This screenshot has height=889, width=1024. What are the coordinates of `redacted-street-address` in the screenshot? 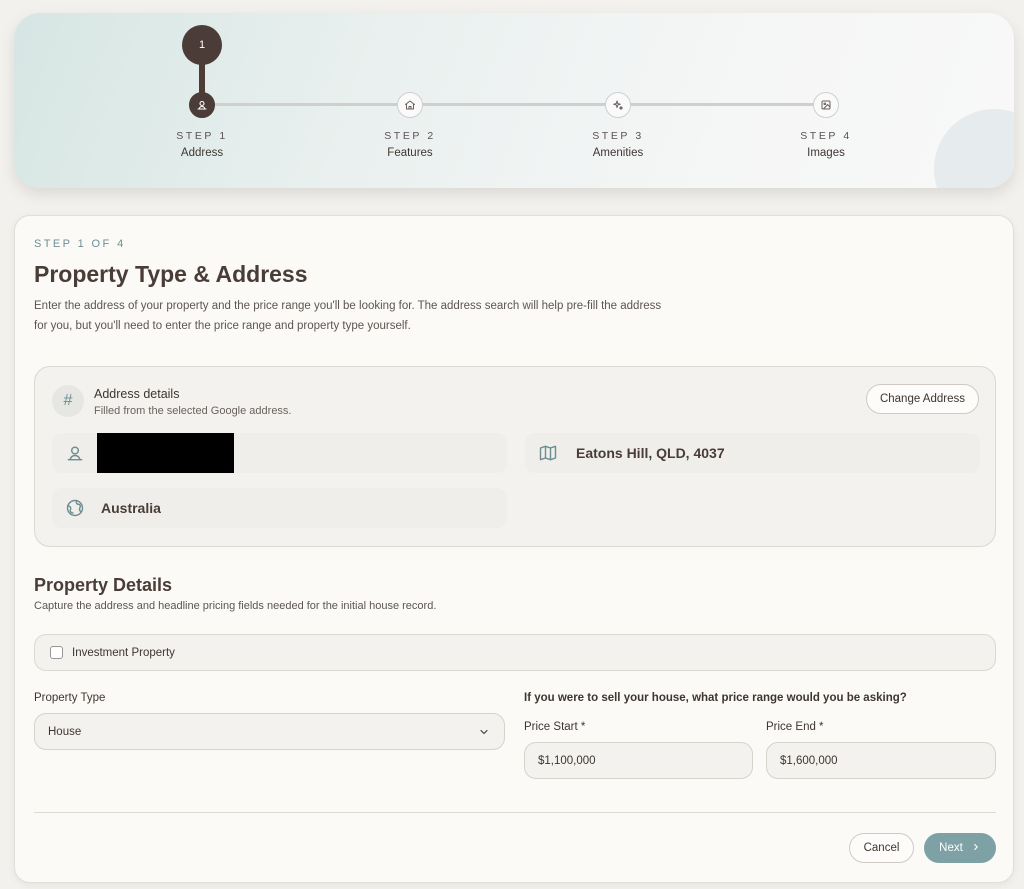 It's located at (165, 453).